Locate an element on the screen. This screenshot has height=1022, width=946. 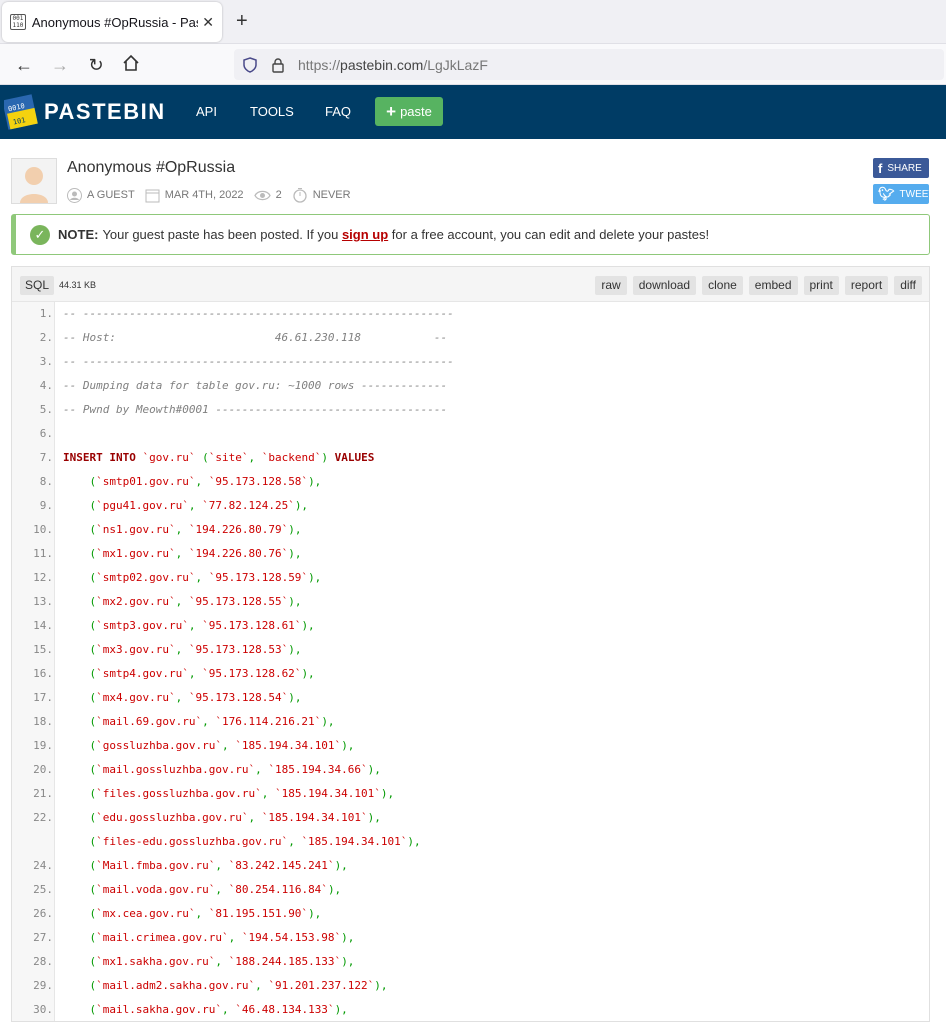
author-meta: A GUEST is located at coordinates (101, 195).